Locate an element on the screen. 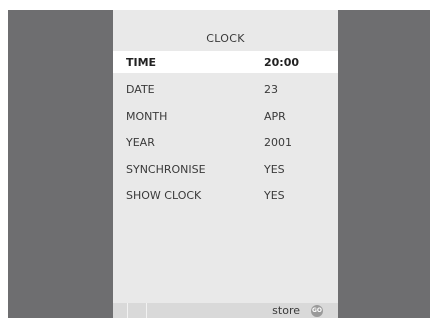 Image resolution: width=439 pixels, height=327 pixels. menu-item-label: SHOW CLOCK is located at coordinates (164, 195).